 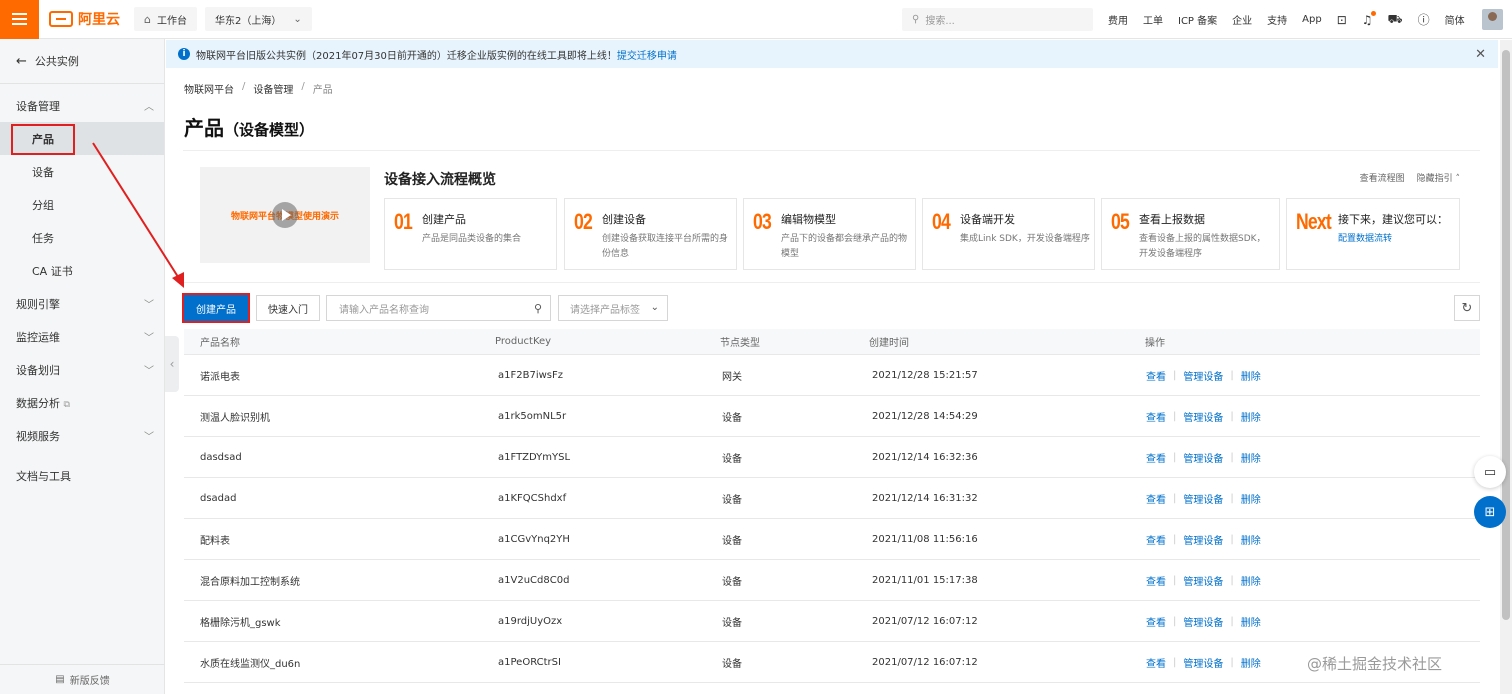 I want to click on guide-step-5: 05 查看上报数据 查看设备上报的属性数据SDK，开发设备端程序, so click(x=1190, y=234).